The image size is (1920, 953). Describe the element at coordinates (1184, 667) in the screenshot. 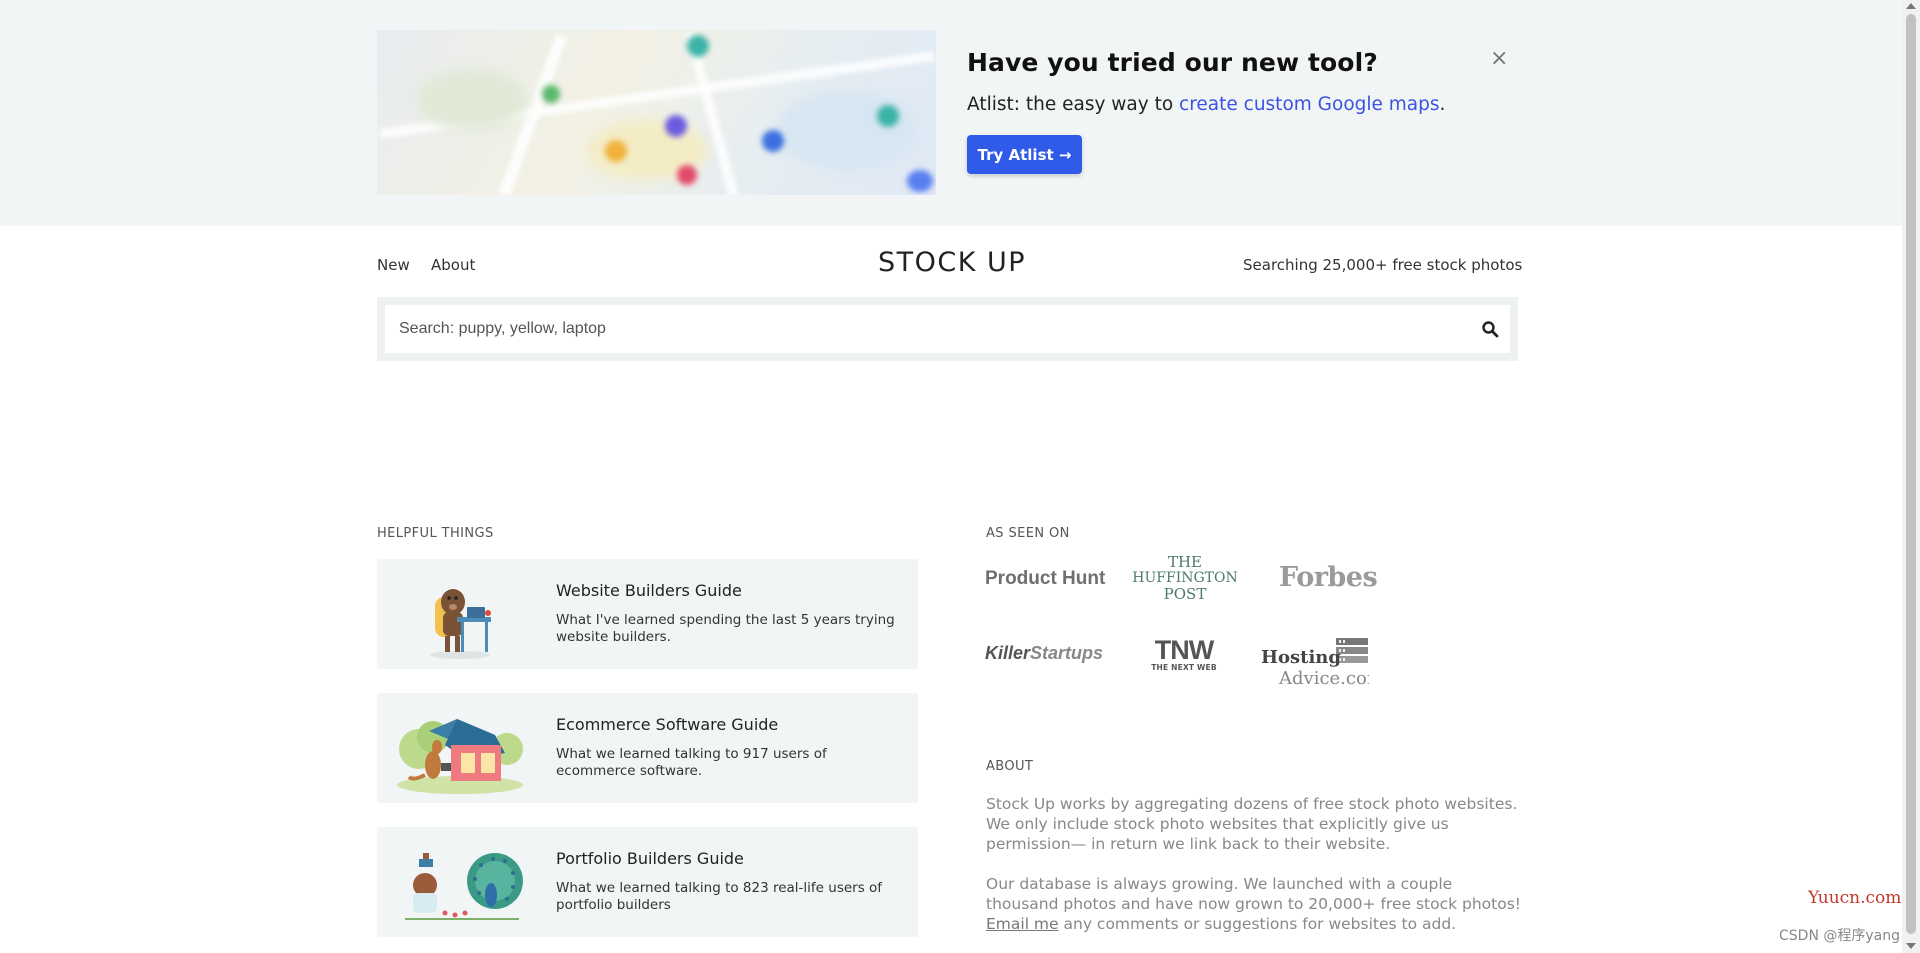

I see `tnw-subtitle: THE NEXT WEB` at that location.